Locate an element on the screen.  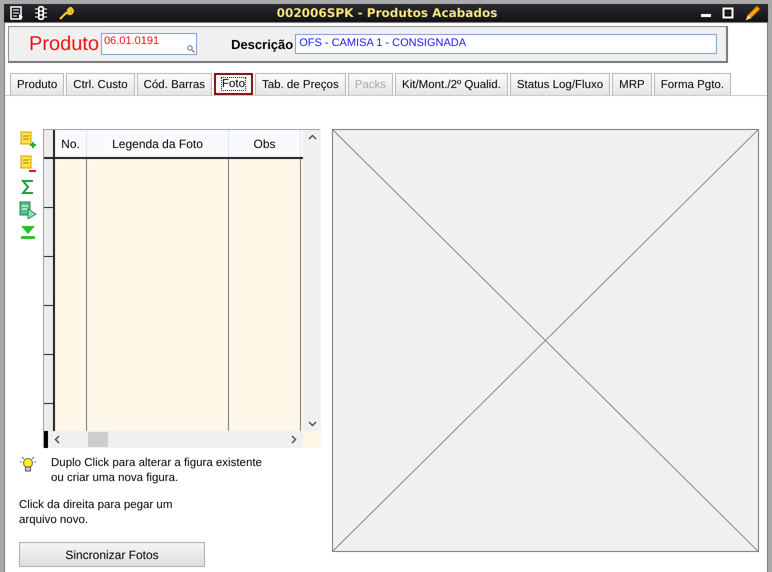
column-header: Obs is located at coordinates (265, 143).